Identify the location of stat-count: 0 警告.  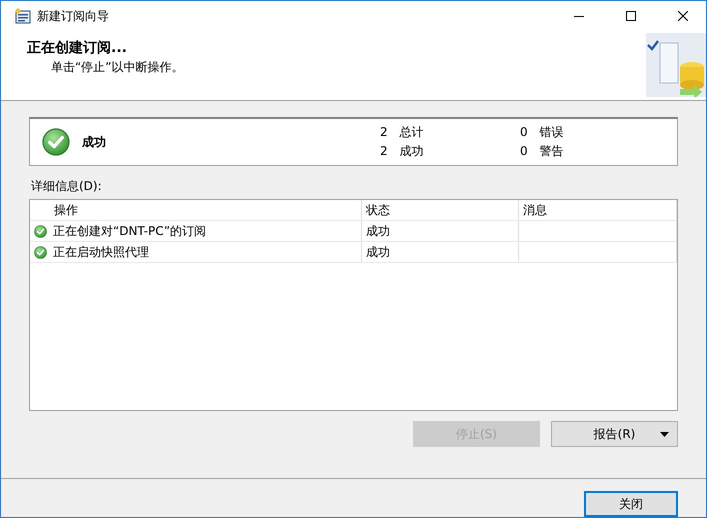
(542, 151).